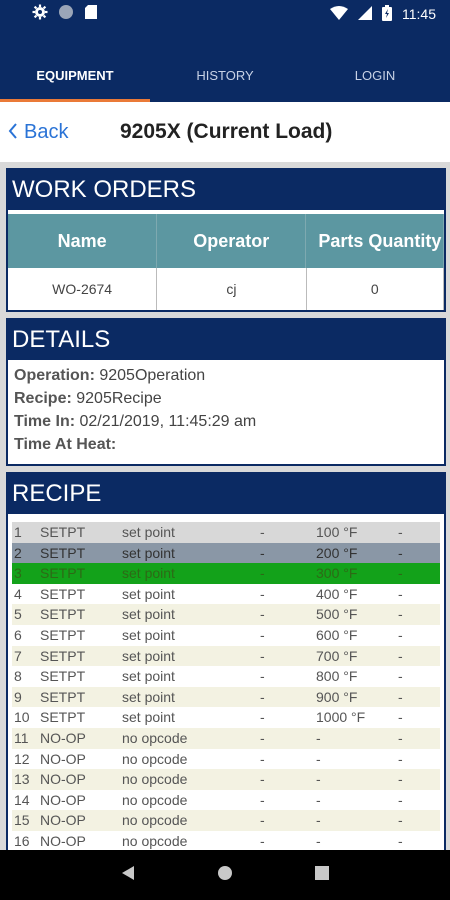  I want to click on battery-icon, so click(387, 14).